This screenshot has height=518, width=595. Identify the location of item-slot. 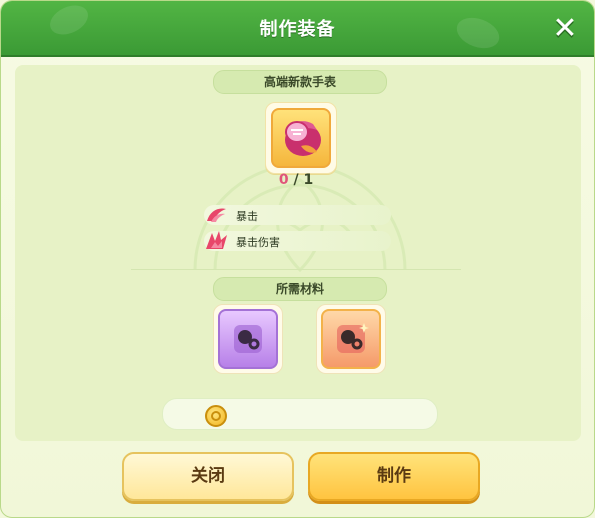
(301, 138).